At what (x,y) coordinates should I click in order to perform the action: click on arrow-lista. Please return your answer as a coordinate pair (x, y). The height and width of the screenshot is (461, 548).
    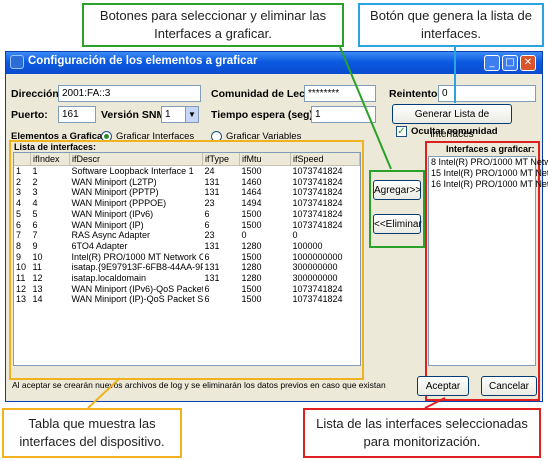
    Looking at the image, I should click on (435, 403).